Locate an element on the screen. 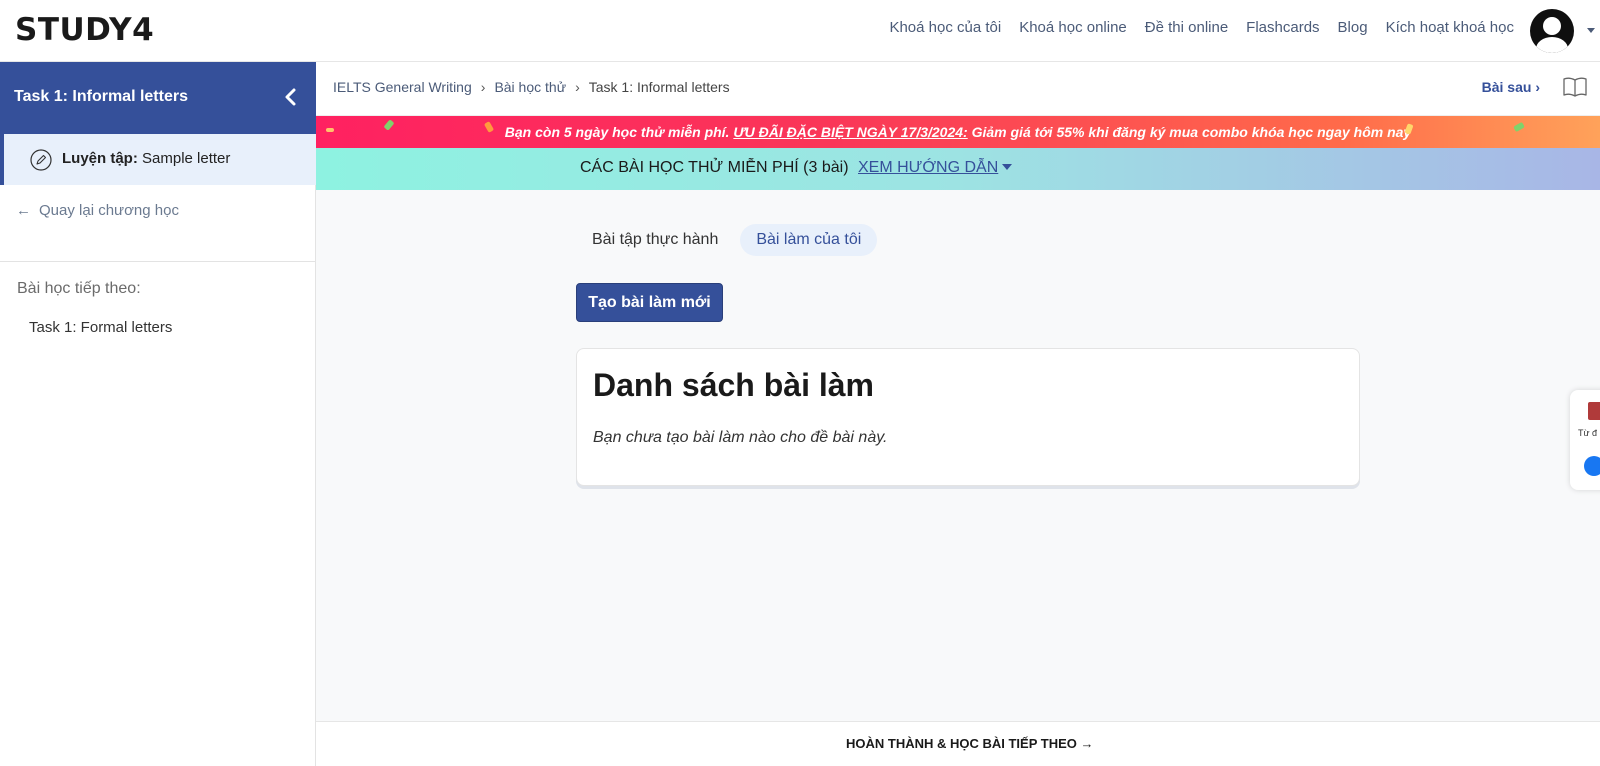  nav-flashcards: Flashcards is located at coordinates (1282, 27).